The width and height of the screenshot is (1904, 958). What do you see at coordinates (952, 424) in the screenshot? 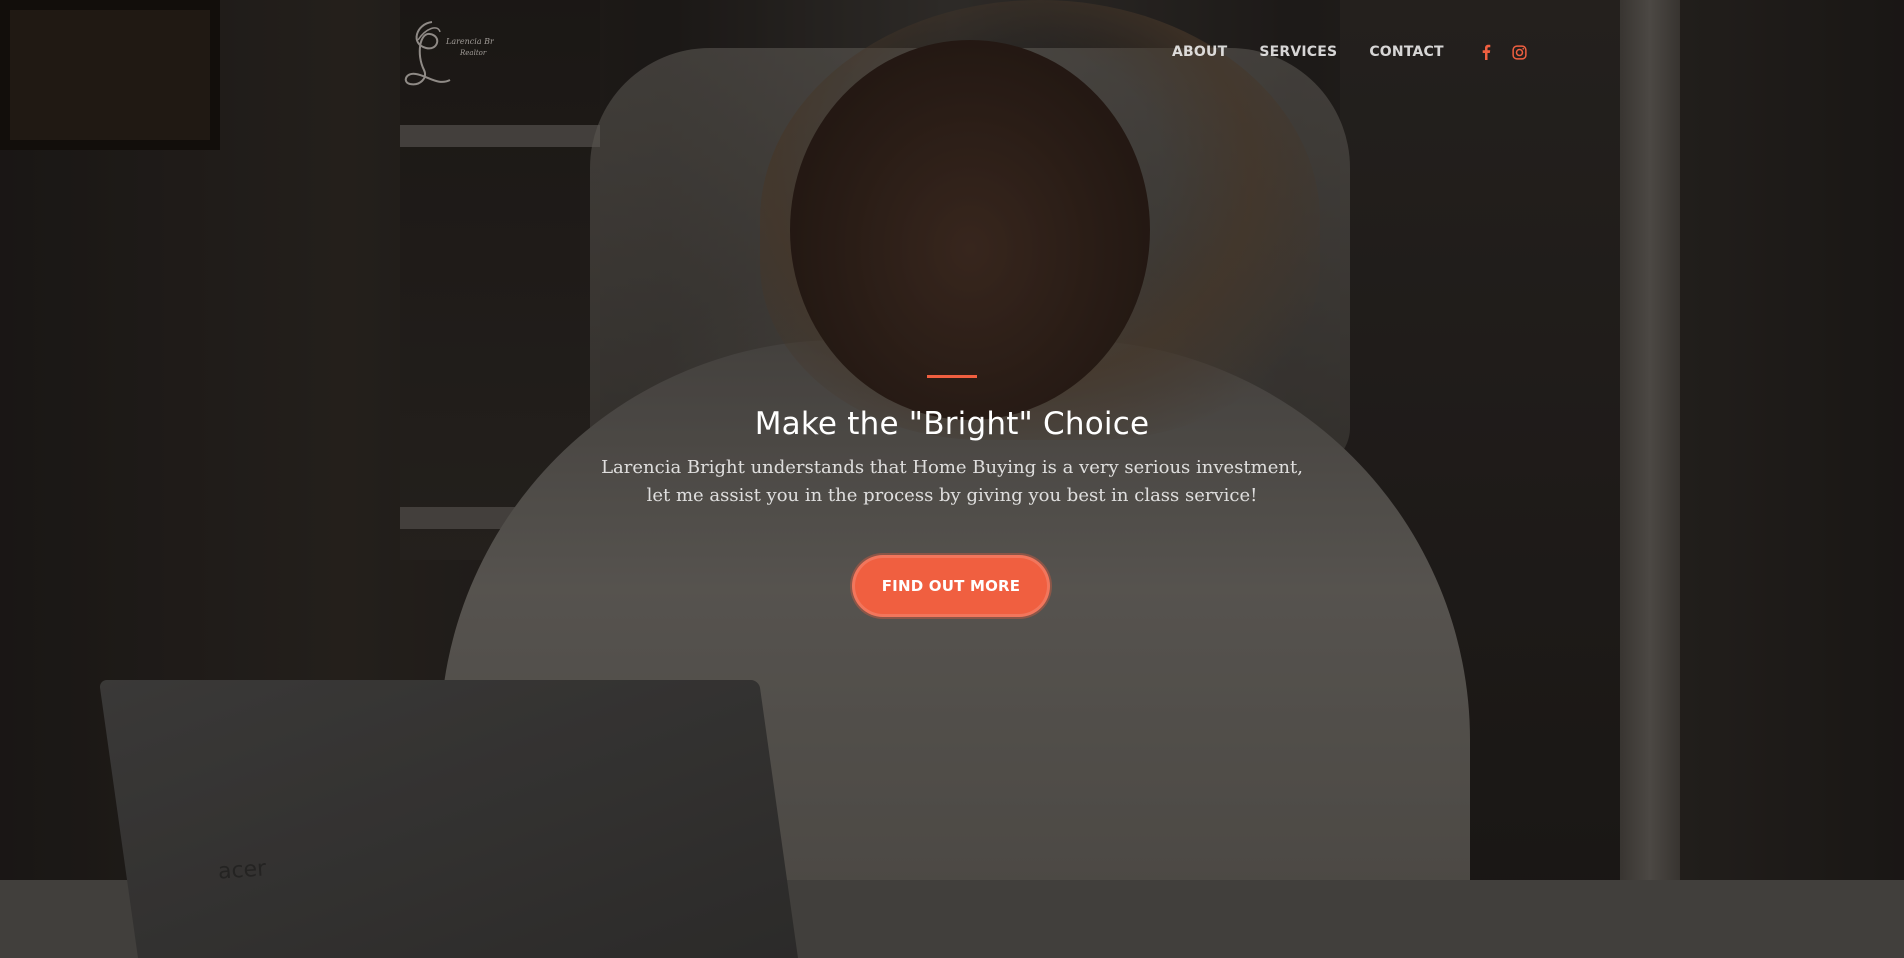
I see `hero-title: Make the "Bright" Choice` at bounding box center [952, 424].